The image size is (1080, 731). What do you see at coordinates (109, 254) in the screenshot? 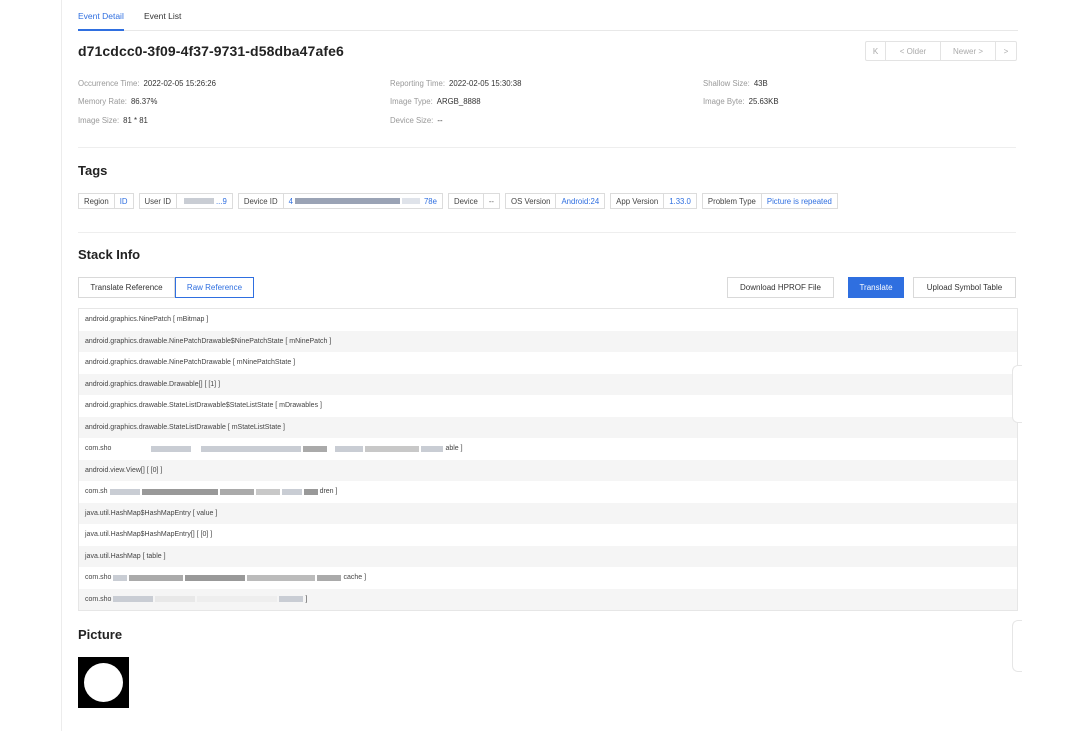
I see `stack-info-heading: Stack Info` at bounding box center [109, 254].